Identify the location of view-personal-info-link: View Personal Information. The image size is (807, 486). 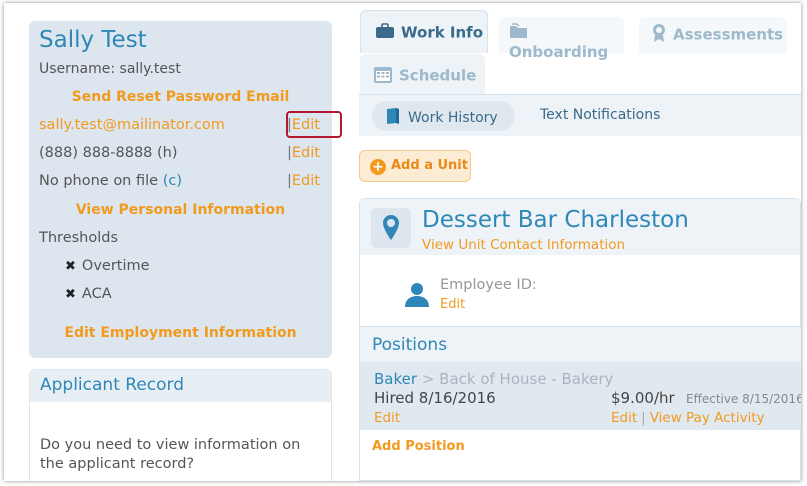
(180, 210).